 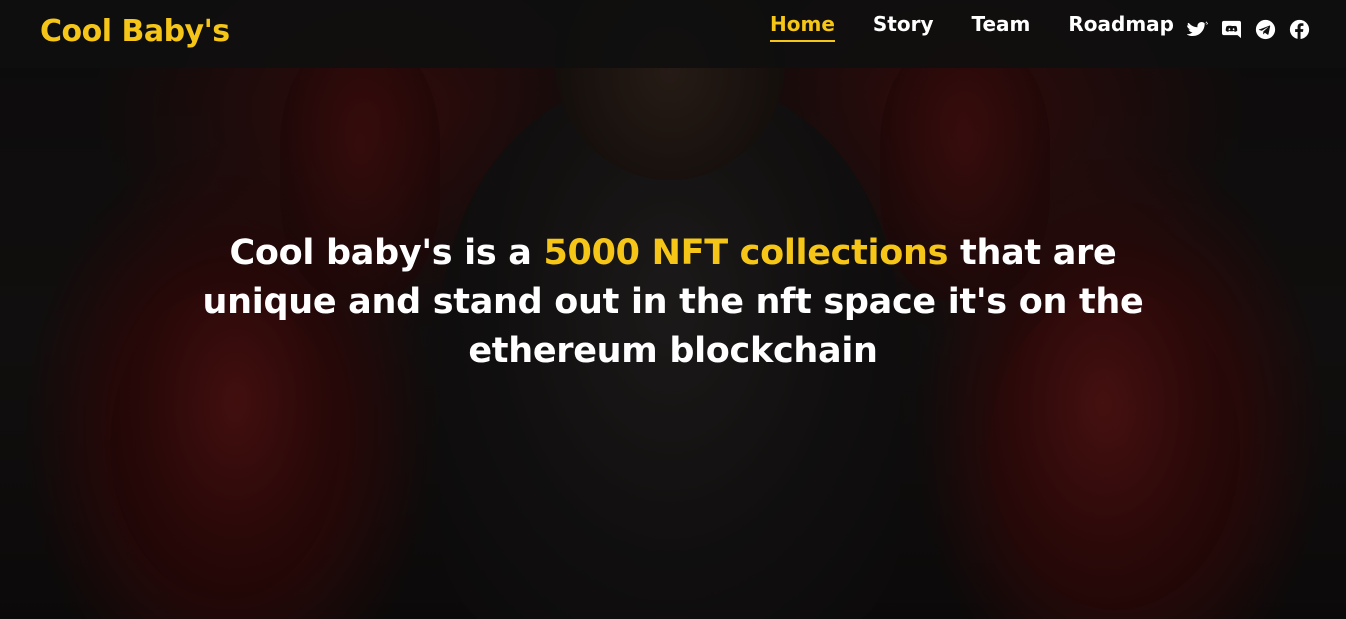 I want to click on nav-link-roadmap: Roadmap, so click(x=1121, y=26).